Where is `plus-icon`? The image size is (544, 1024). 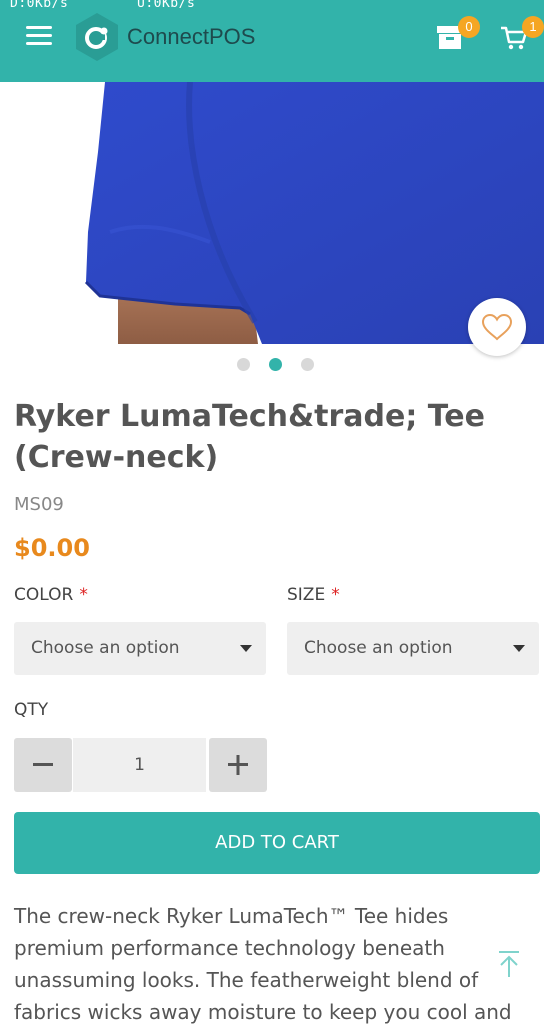 plus-icon is located at coordinates (238, 765).